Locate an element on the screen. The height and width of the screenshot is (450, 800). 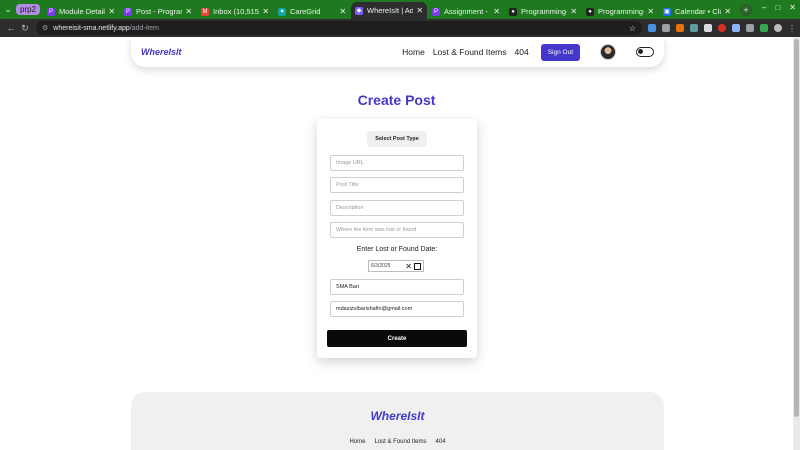
image-url-input: Image URL is located at coordinates (397, 163).